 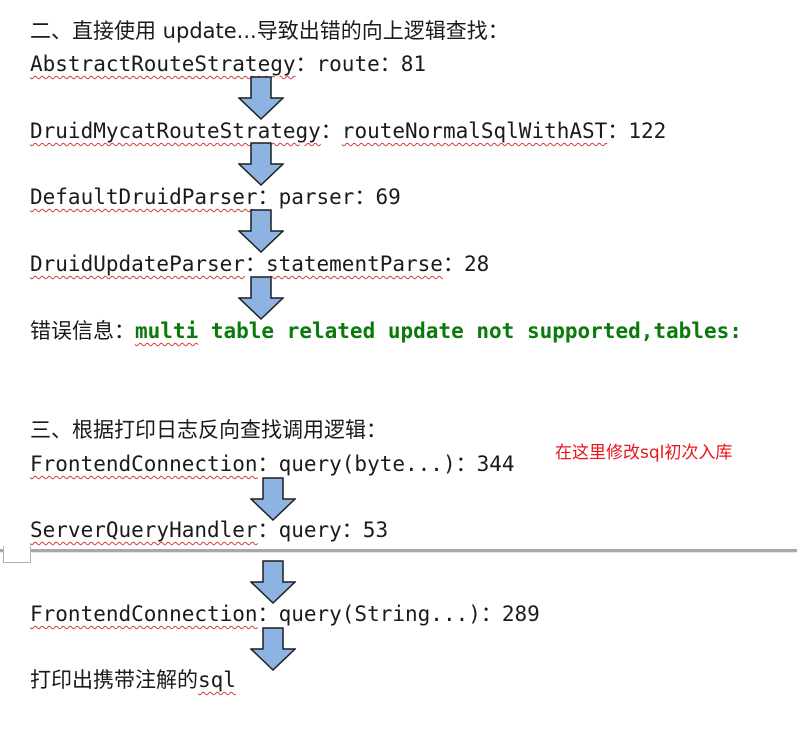 I want to click on method-name: query(String...), so click(x=379, y=614).